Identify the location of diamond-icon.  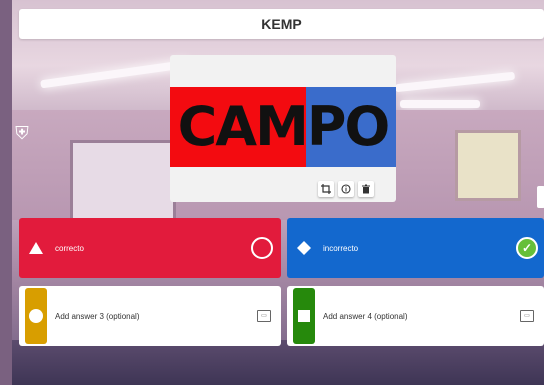
(304, 248).